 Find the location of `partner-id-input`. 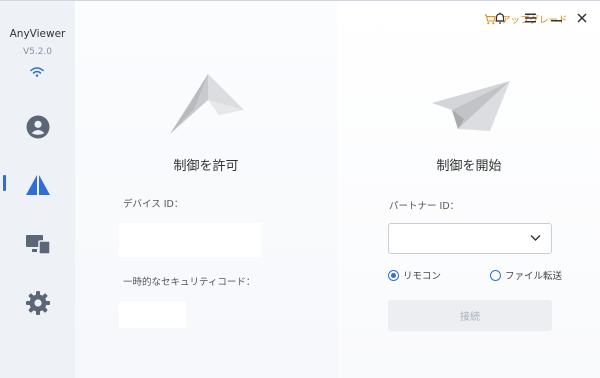

partner-id-input is located at coordinates (470, 238).